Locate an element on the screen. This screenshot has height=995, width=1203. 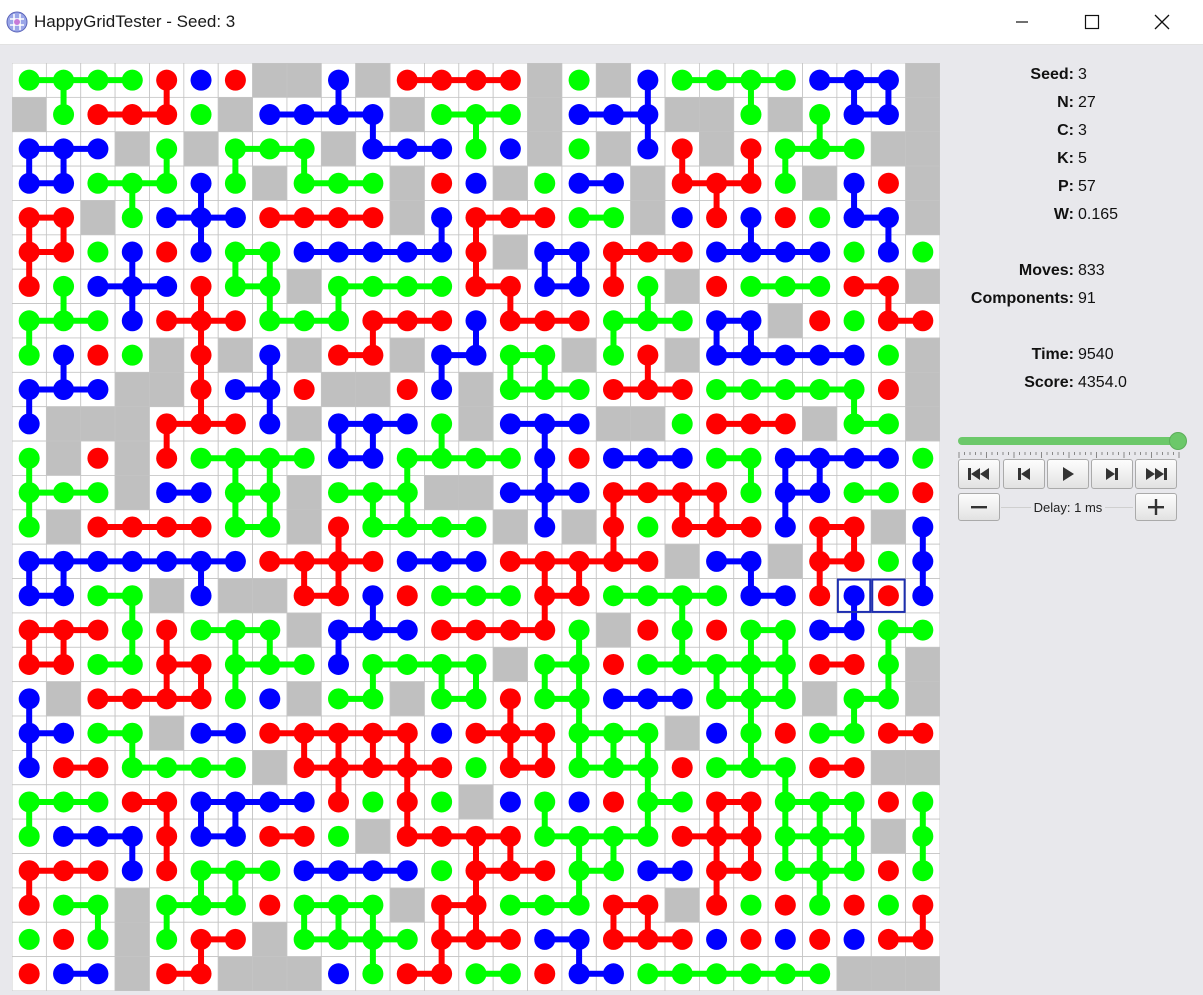
close-button is located at coordinates (1162, 22).